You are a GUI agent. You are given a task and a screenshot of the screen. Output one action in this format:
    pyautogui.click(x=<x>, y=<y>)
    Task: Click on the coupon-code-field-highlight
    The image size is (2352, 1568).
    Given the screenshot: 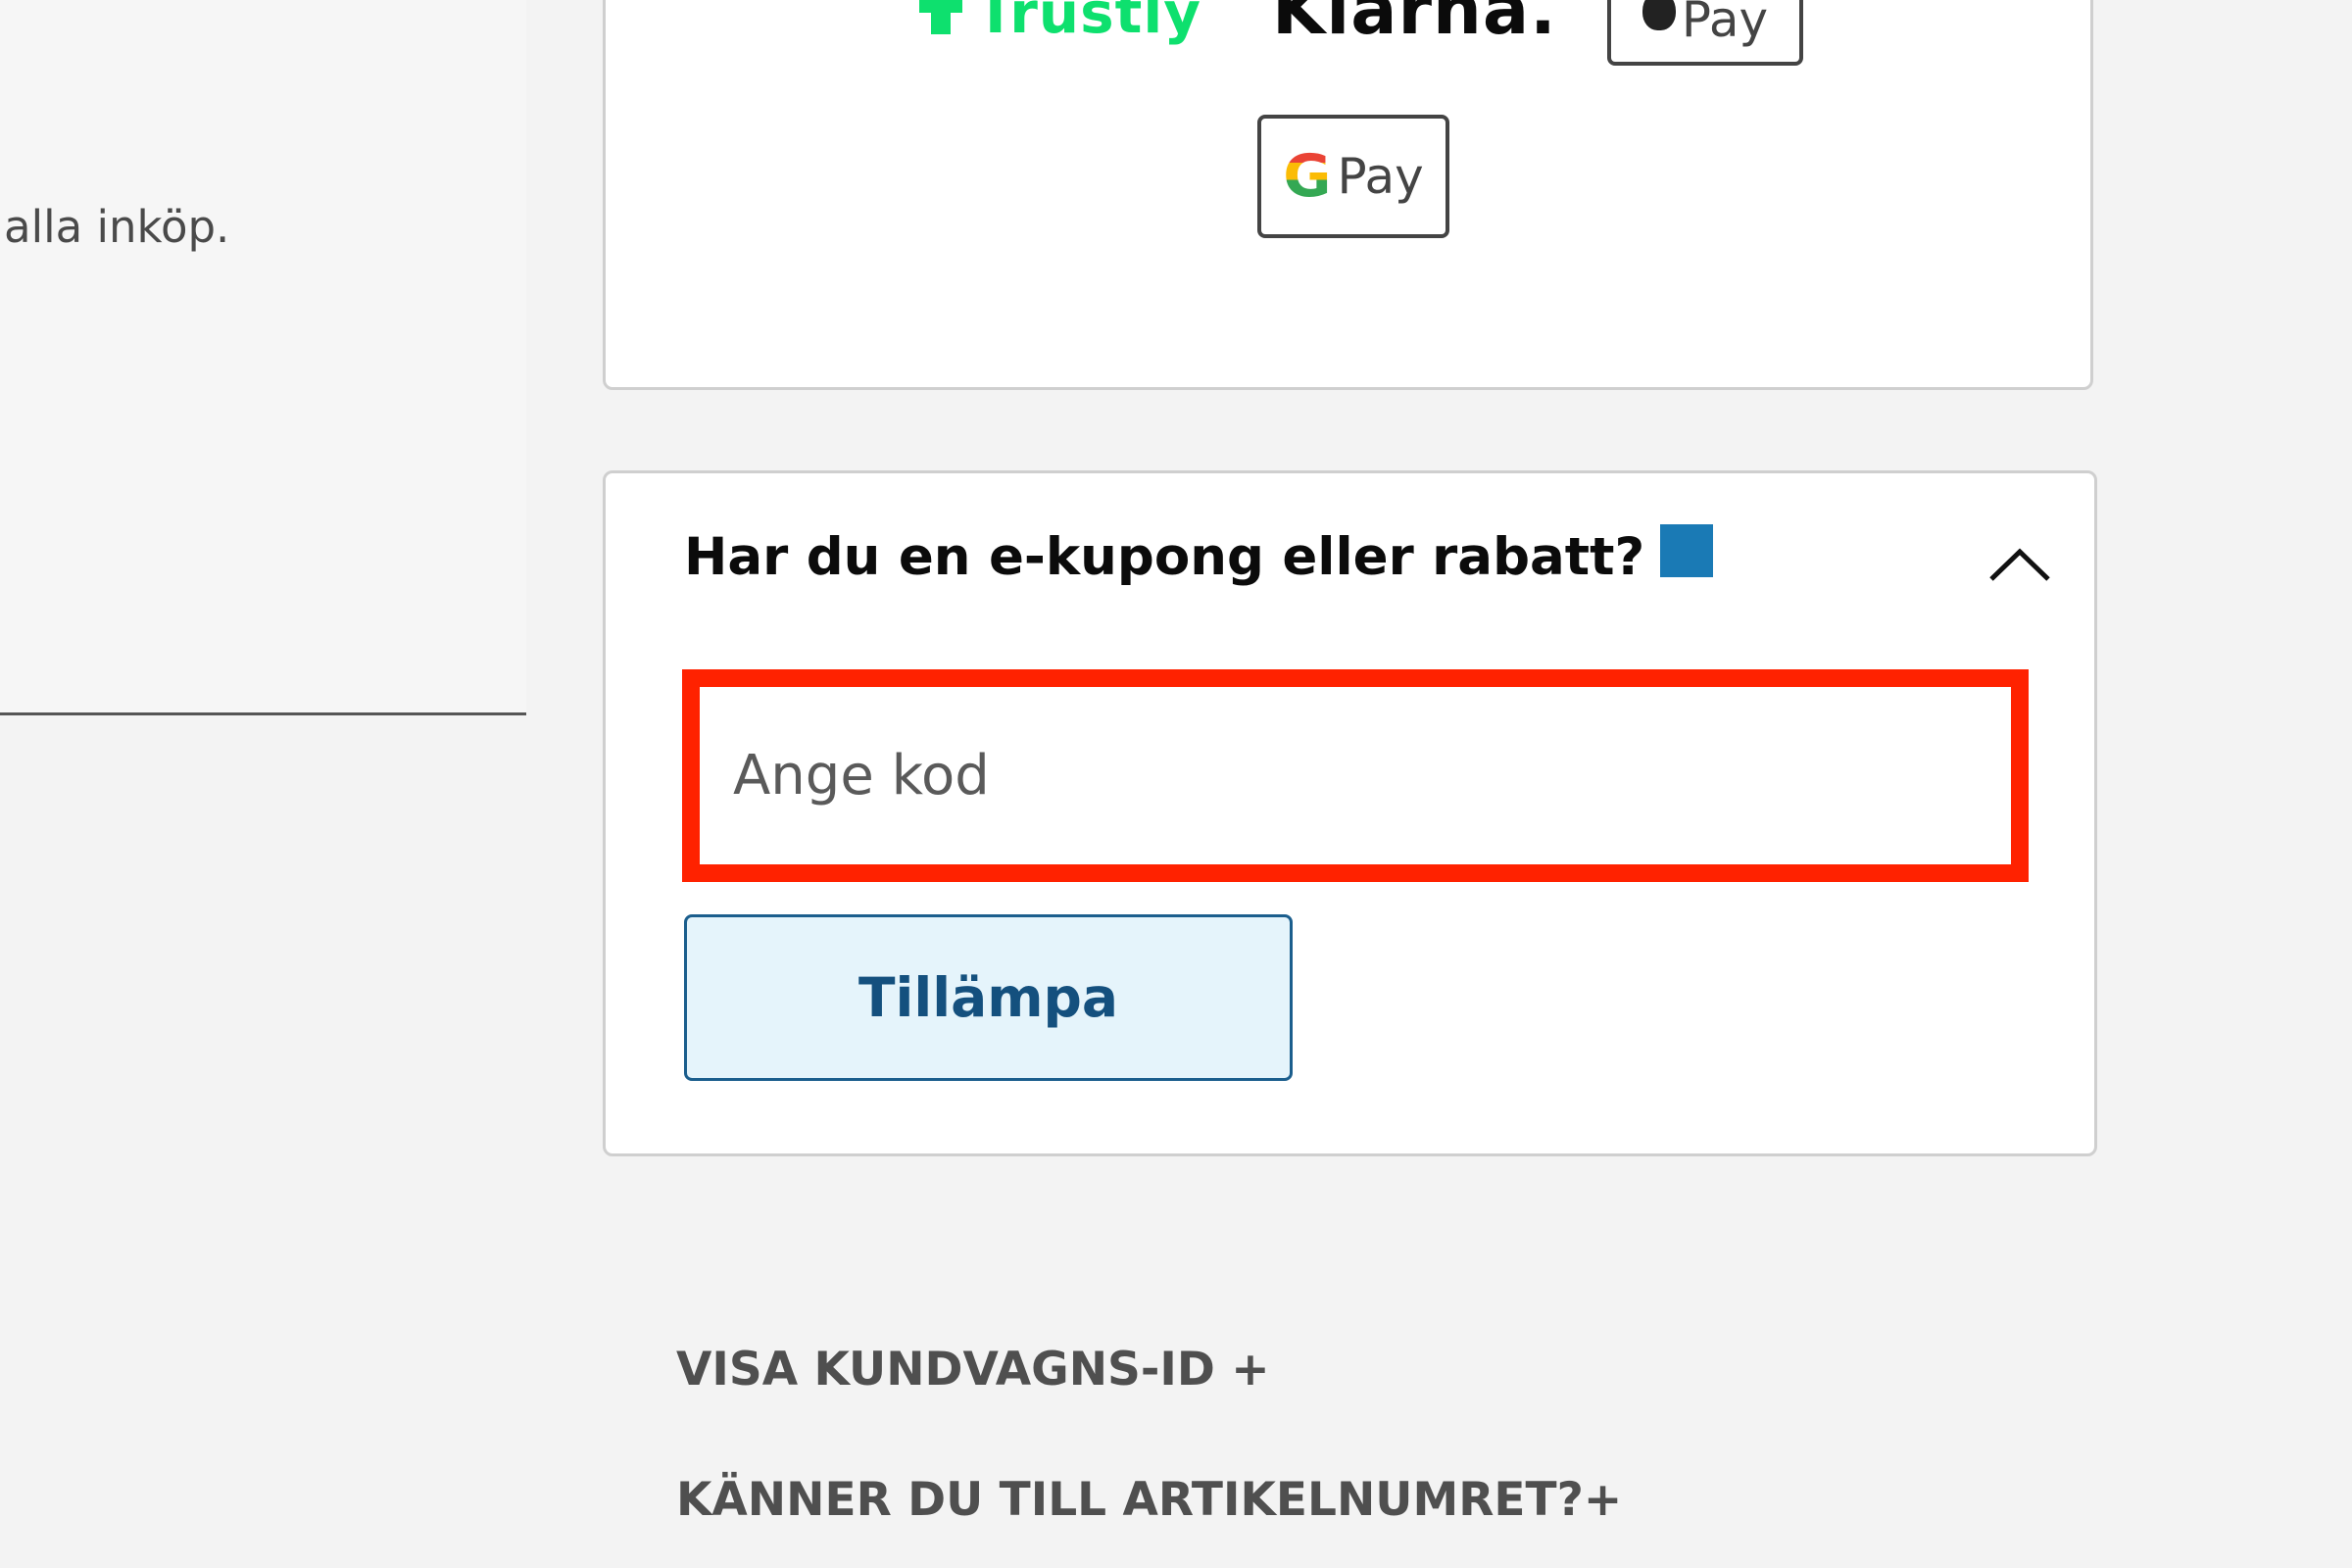 What is the action you would take?
    pyautogui.click(x=1355, y=775)
    